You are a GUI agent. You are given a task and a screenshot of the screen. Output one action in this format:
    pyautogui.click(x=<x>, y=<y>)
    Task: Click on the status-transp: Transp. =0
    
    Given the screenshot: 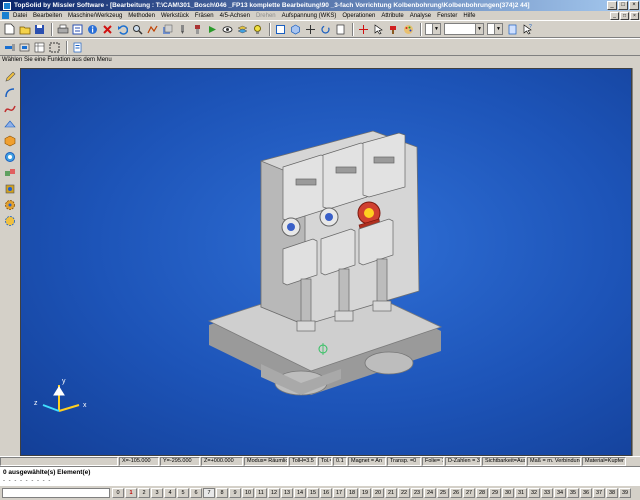 What is the action you would take?
    pyautogui.click(x=404, y=461)
    